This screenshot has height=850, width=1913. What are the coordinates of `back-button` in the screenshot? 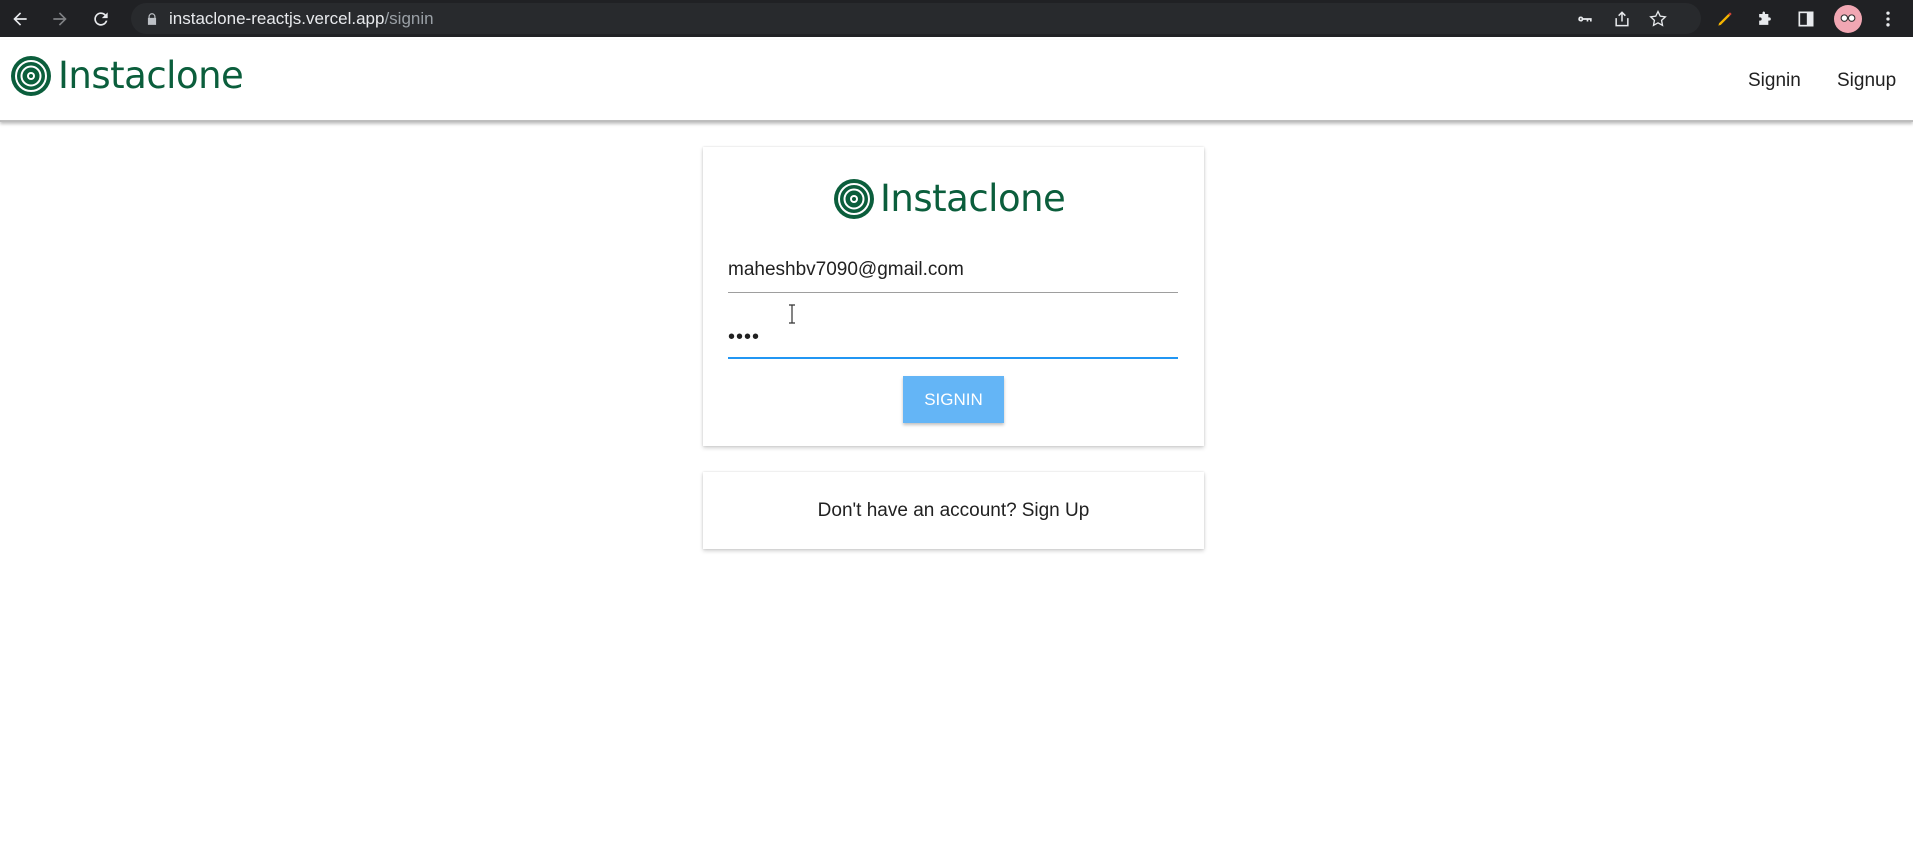 It's located at (20, 19).